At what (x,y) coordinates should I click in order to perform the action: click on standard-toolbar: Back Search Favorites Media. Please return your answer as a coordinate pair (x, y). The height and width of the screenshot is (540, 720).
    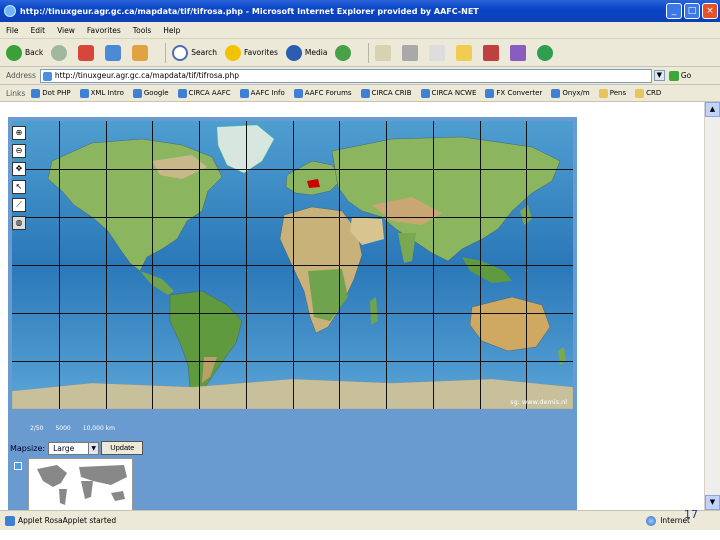
    Looking at the image, I should click on (360, 53).